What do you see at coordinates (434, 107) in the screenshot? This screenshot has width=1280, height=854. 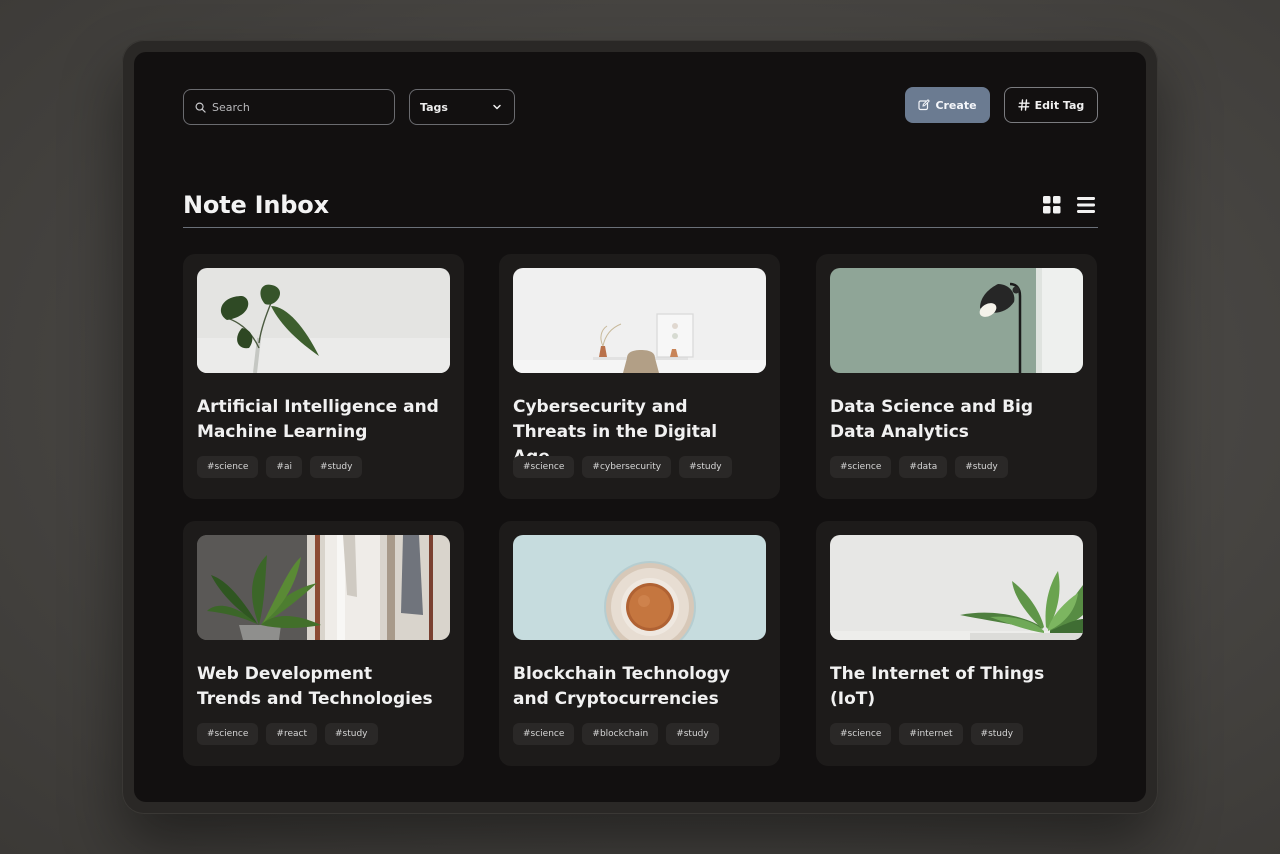 I see `tags-filter-label: Tags` at bounding box center [434, 107].